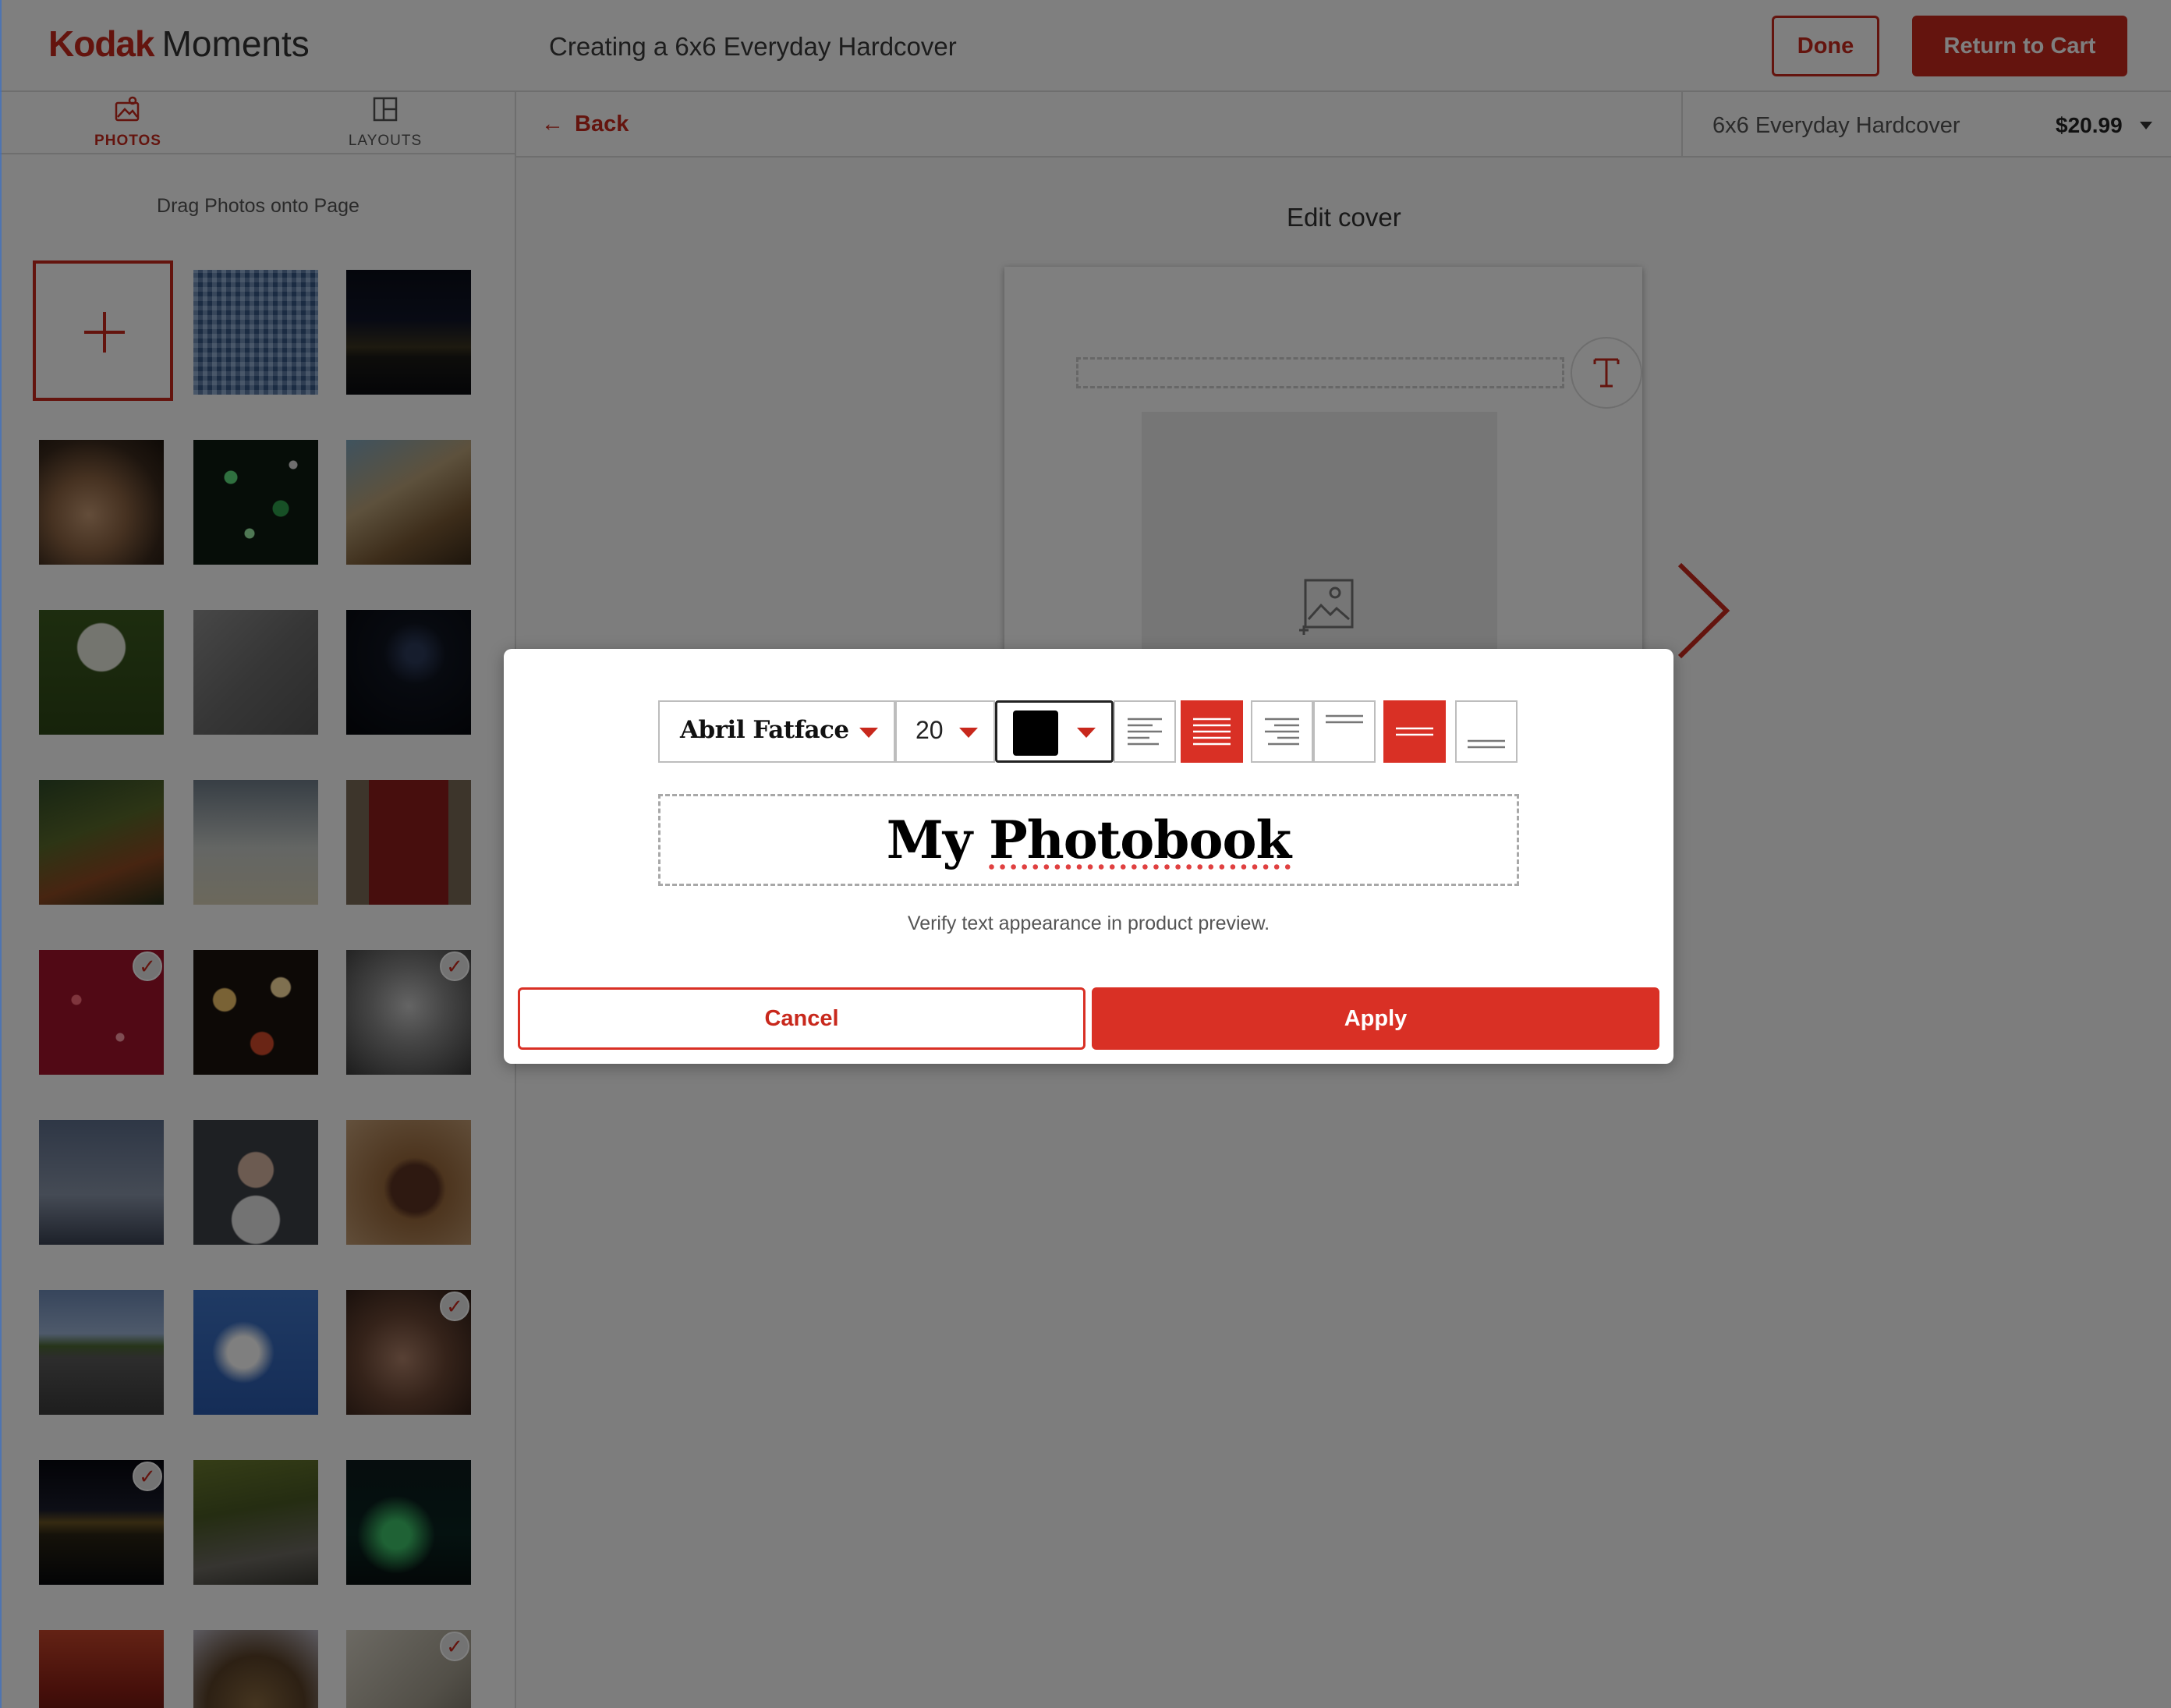 The width and height of the screenshot is (2171, 1708). I want to click on apply-button: Apply, so click(1375, 1018).